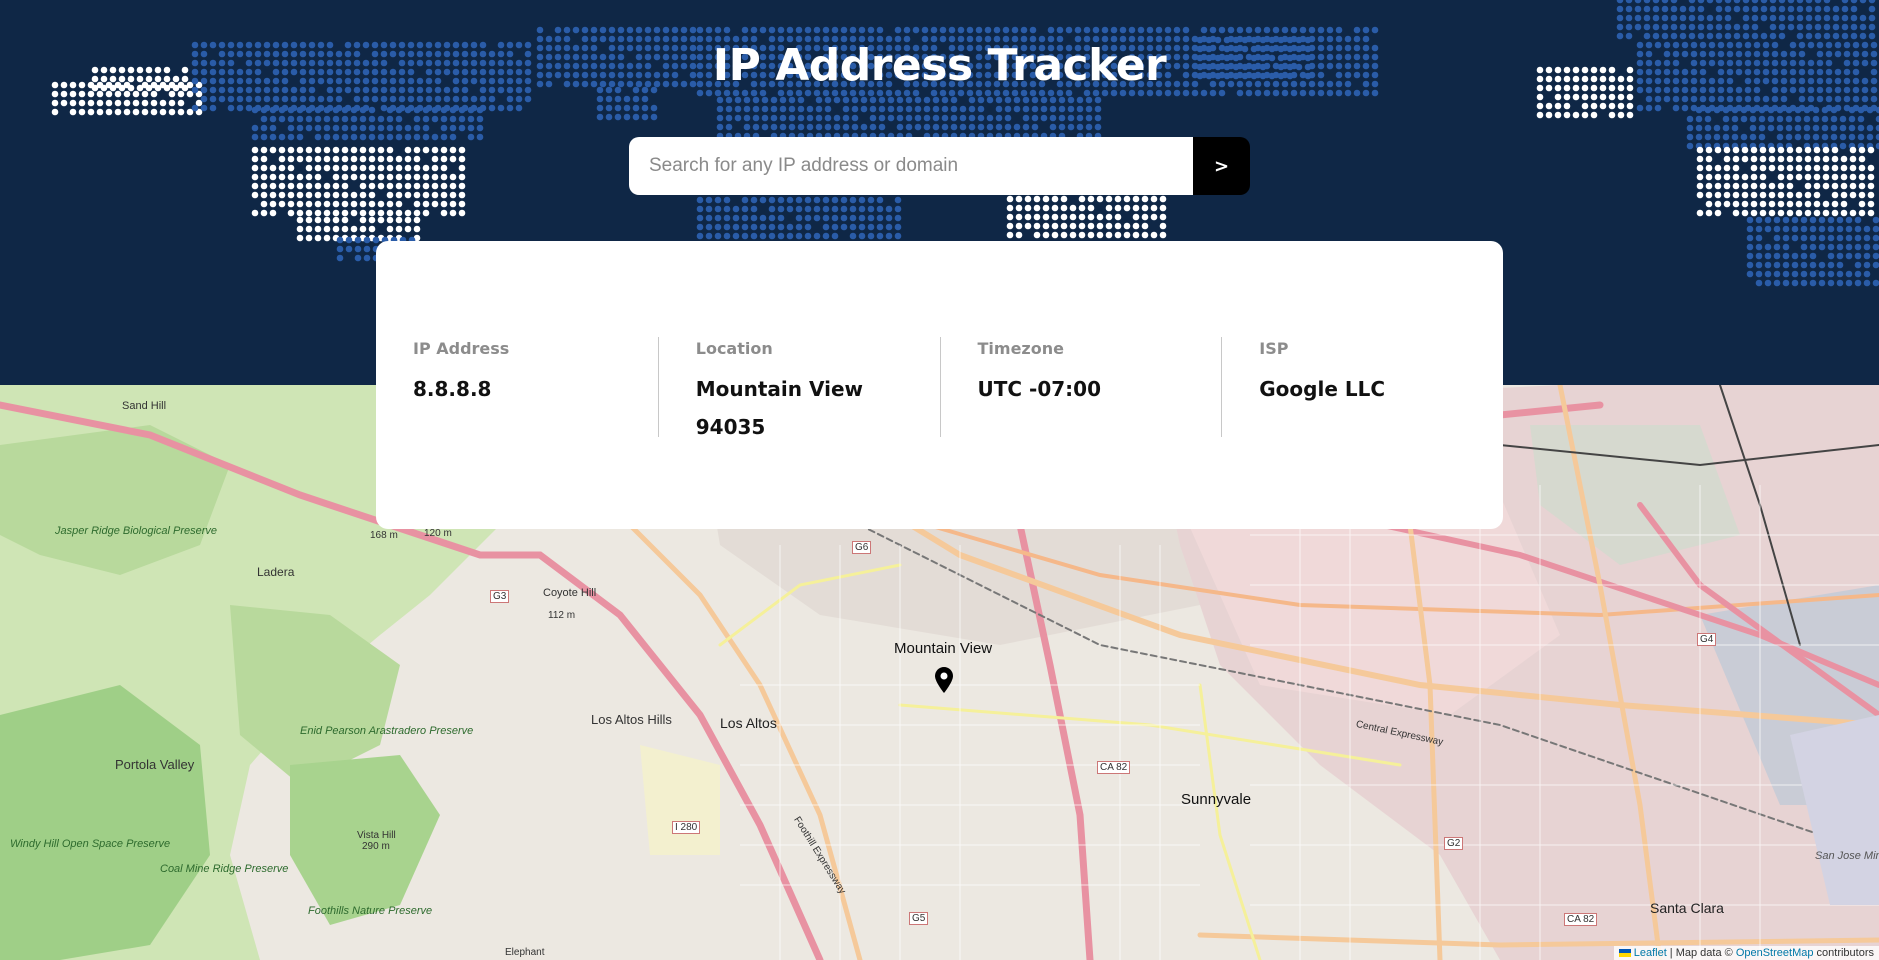 This screenshot has width=1879, height=960. Describe the element at coordinates (525, 952) in the screenshot. I see `map-label-elephant: Elephant` at that location.